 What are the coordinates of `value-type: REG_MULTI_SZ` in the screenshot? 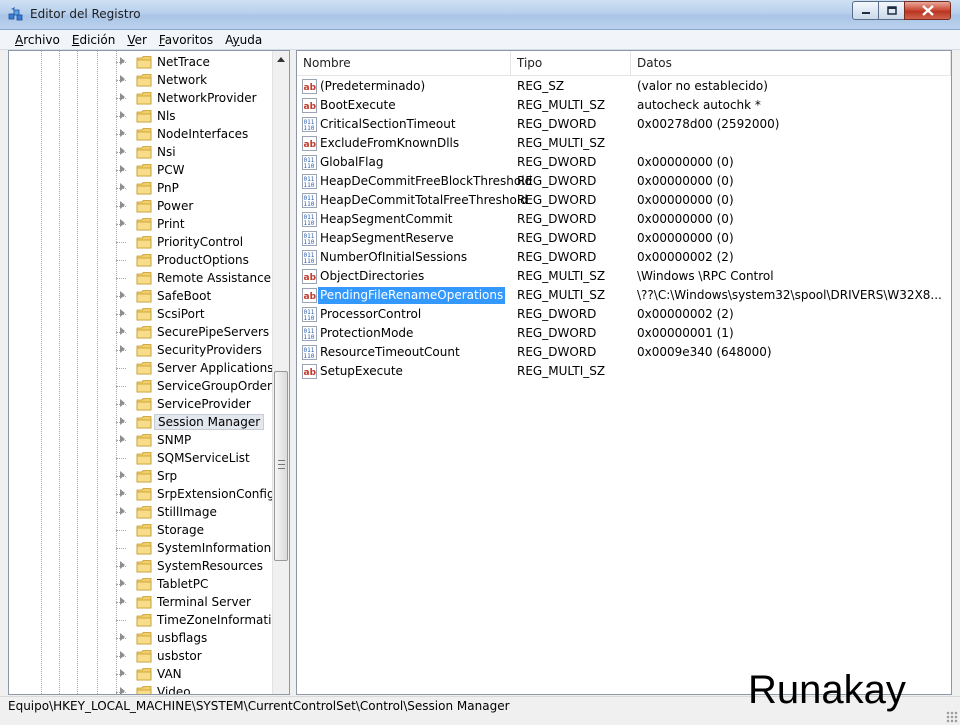 It's located at (561, 105).